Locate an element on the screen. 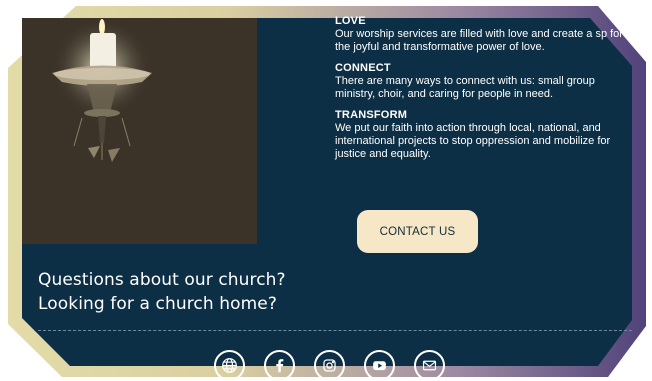 This screenshot has height=381, width=652. social-links is located at coordinates (329, 365).